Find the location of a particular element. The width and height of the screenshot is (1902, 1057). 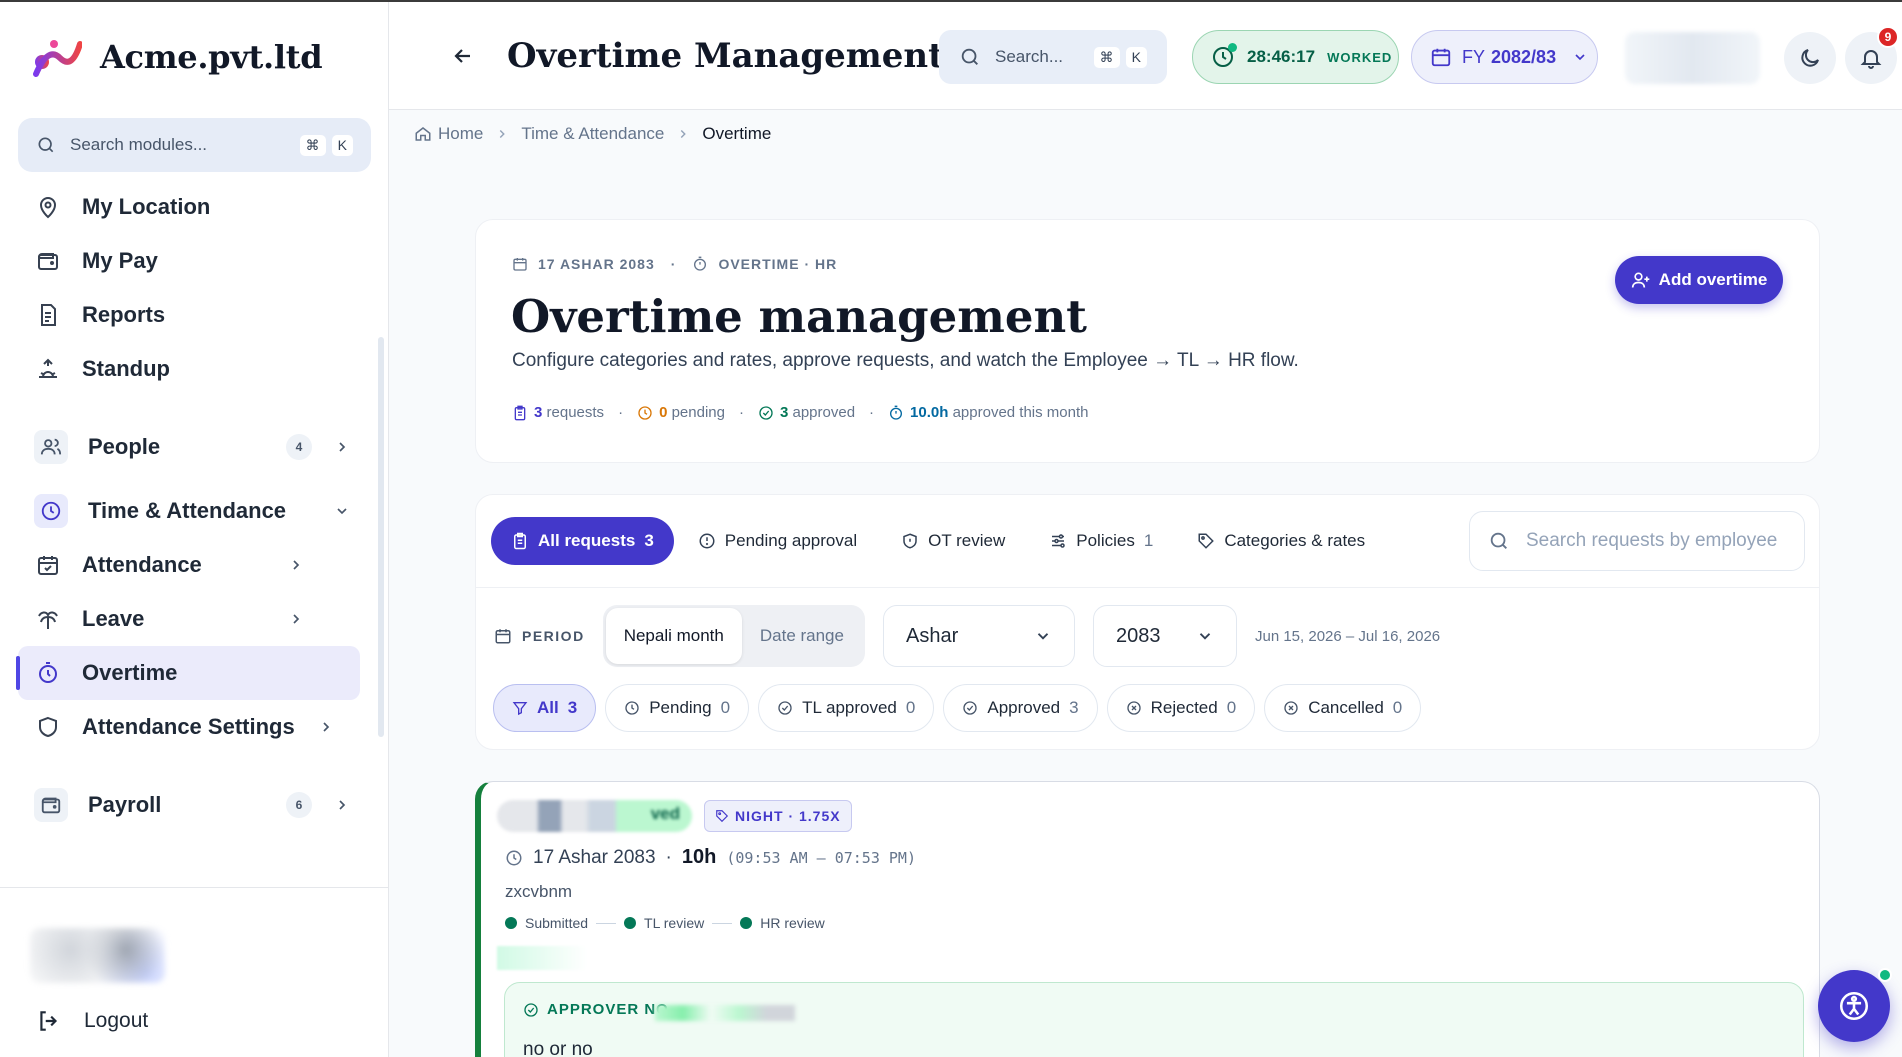

stat-pending-label: pending is located at coordinates (698, 412).